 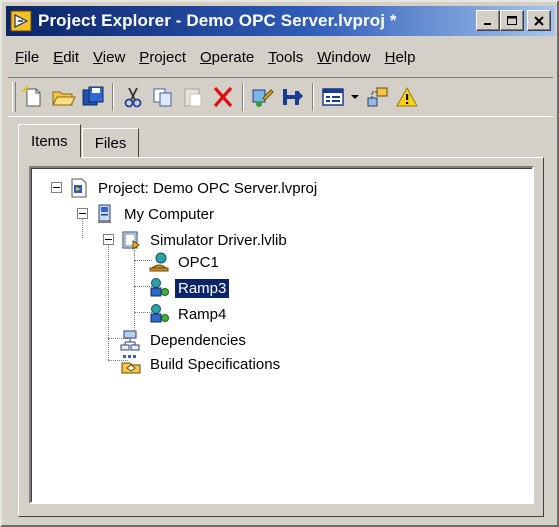 I want to click on opc-channel-icon, so click(x=159, y=262).